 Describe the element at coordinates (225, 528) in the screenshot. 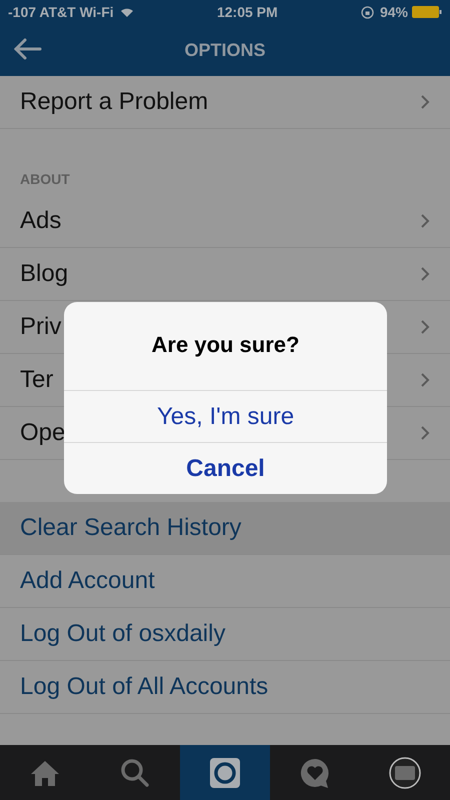

I see `settings-row: Clear Search History` at that location.